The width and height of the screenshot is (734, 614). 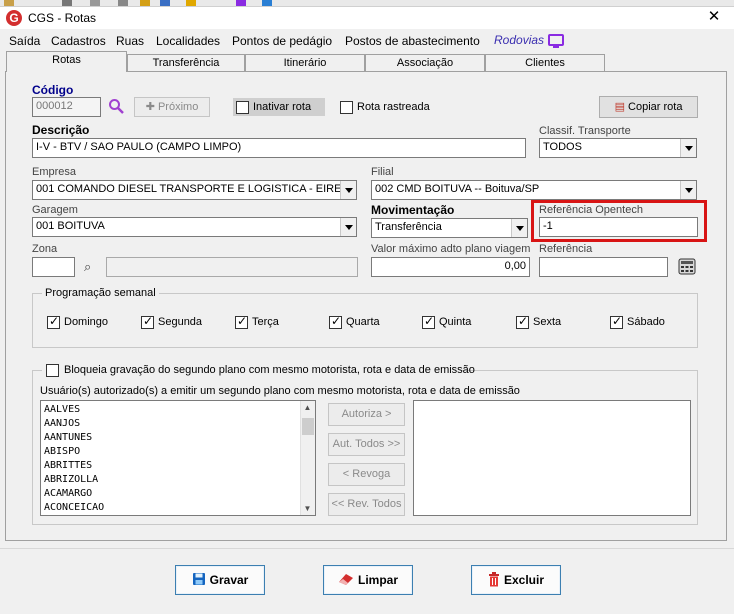 I want to click on excluir-button: Excluir, so click(x=516, y=580).